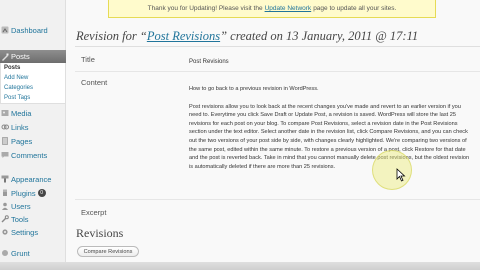 The image size is (480, 270). What do you see at coordinates (41, 193) in the screenshot?
I see `plugins-update-badge: 0` at bounding box center [41, 193].